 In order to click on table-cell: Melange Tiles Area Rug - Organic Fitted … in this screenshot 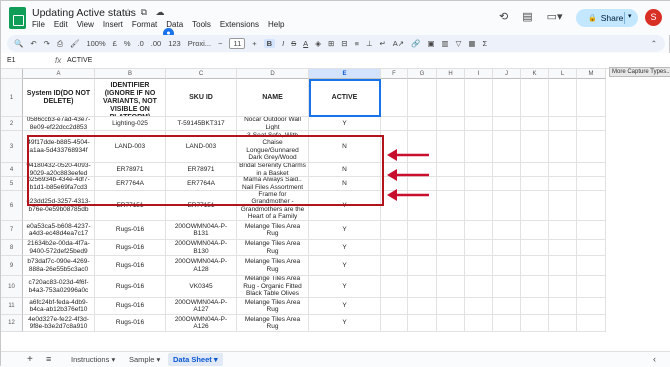, I will do `click(273, 287)`.